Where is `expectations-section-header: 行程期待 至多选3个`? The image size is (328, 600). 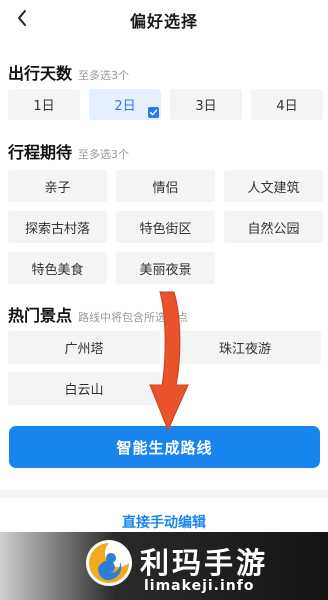 expectations-section-header: 行程期待 至多选3个 is located at coordinates (68, 151).